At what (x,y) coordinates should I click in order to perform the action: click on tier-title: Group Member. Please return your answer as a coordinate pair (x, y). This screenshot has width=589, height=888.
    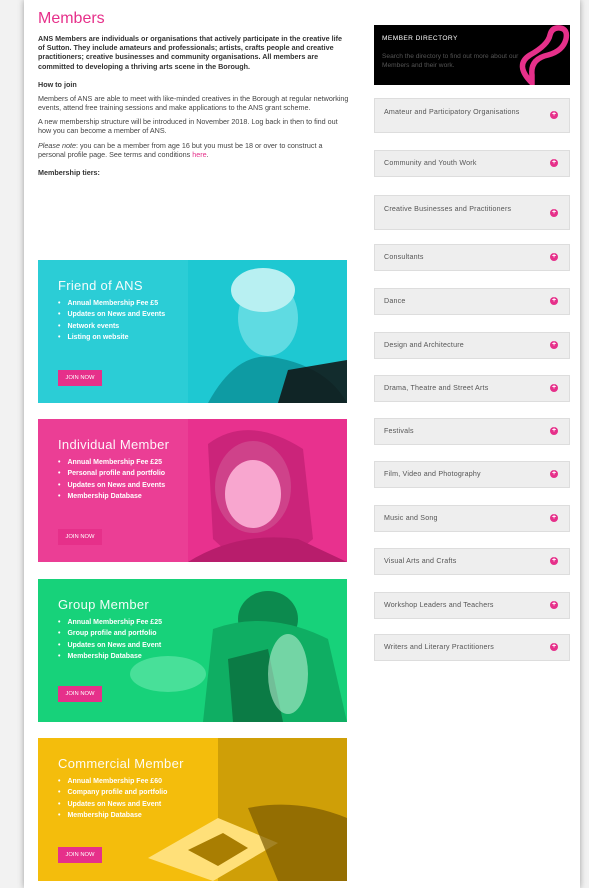
    Looking at the image, I should click on (104, 604).